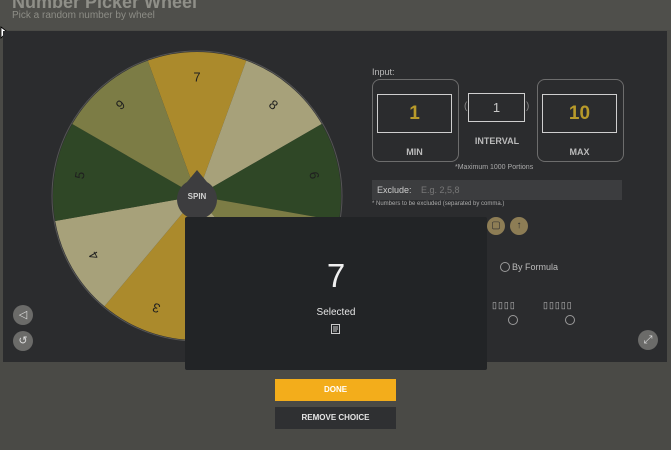 The height and width of the screenshot is (450, 671). What do you see at coordinates (394, 190) in the screenshot?
I see `exclude-label: Exclude:` at bounding box center [394, 190].